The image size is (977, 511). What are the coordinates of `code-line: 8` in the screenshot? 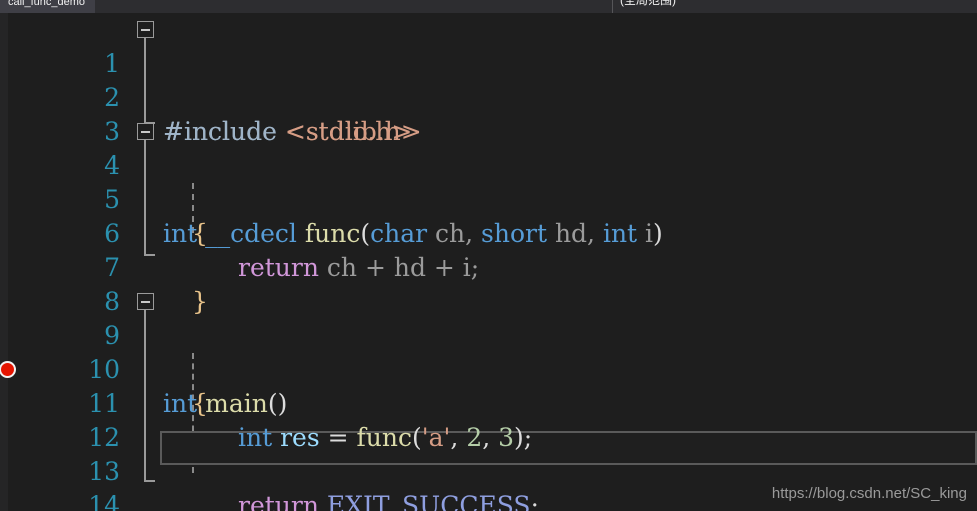 It's located at (500, 283).